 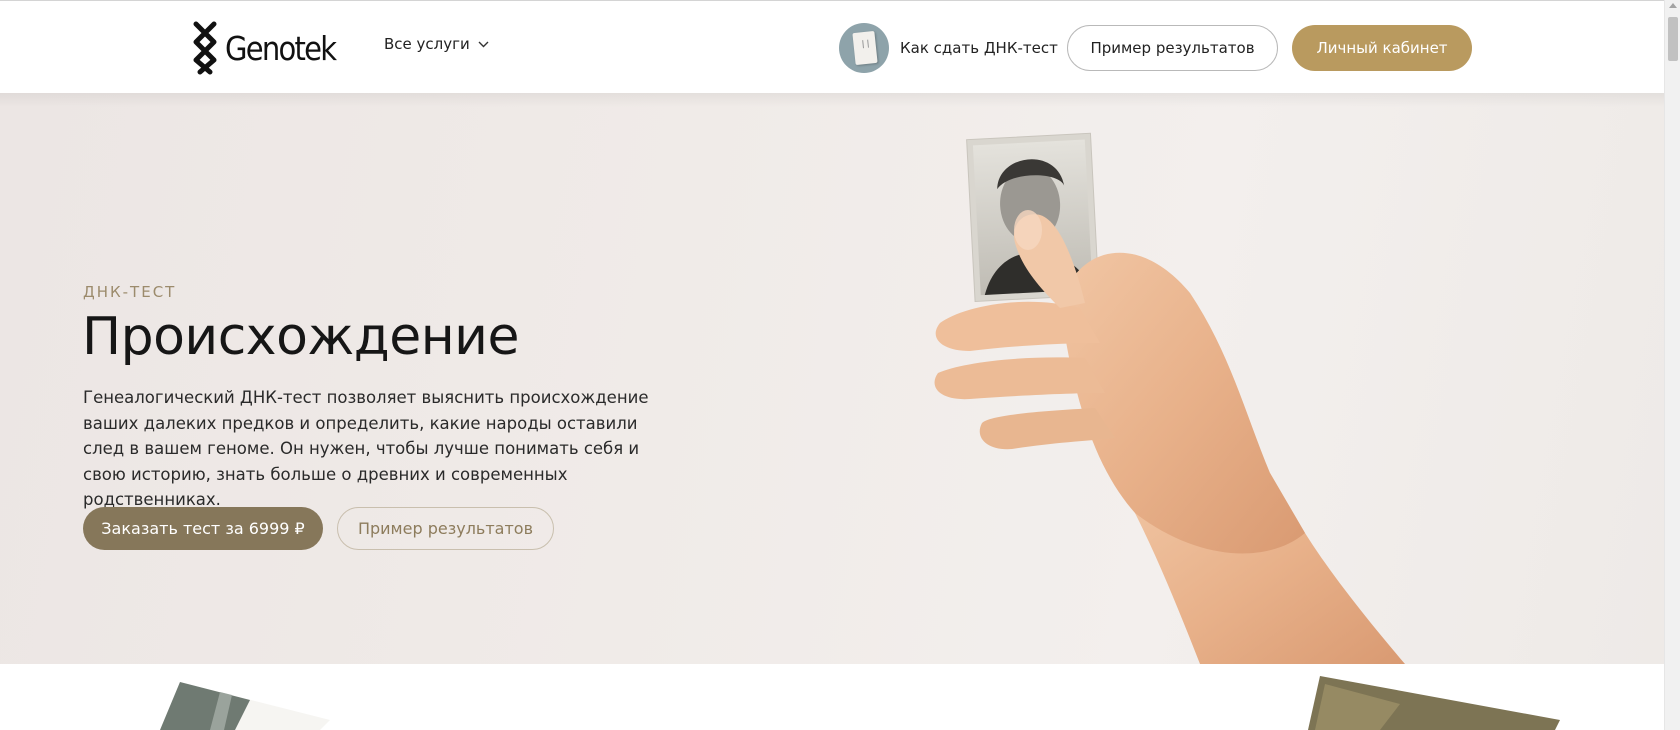 I want to click on page-title: Происхождение, so click(x=300, y=337).